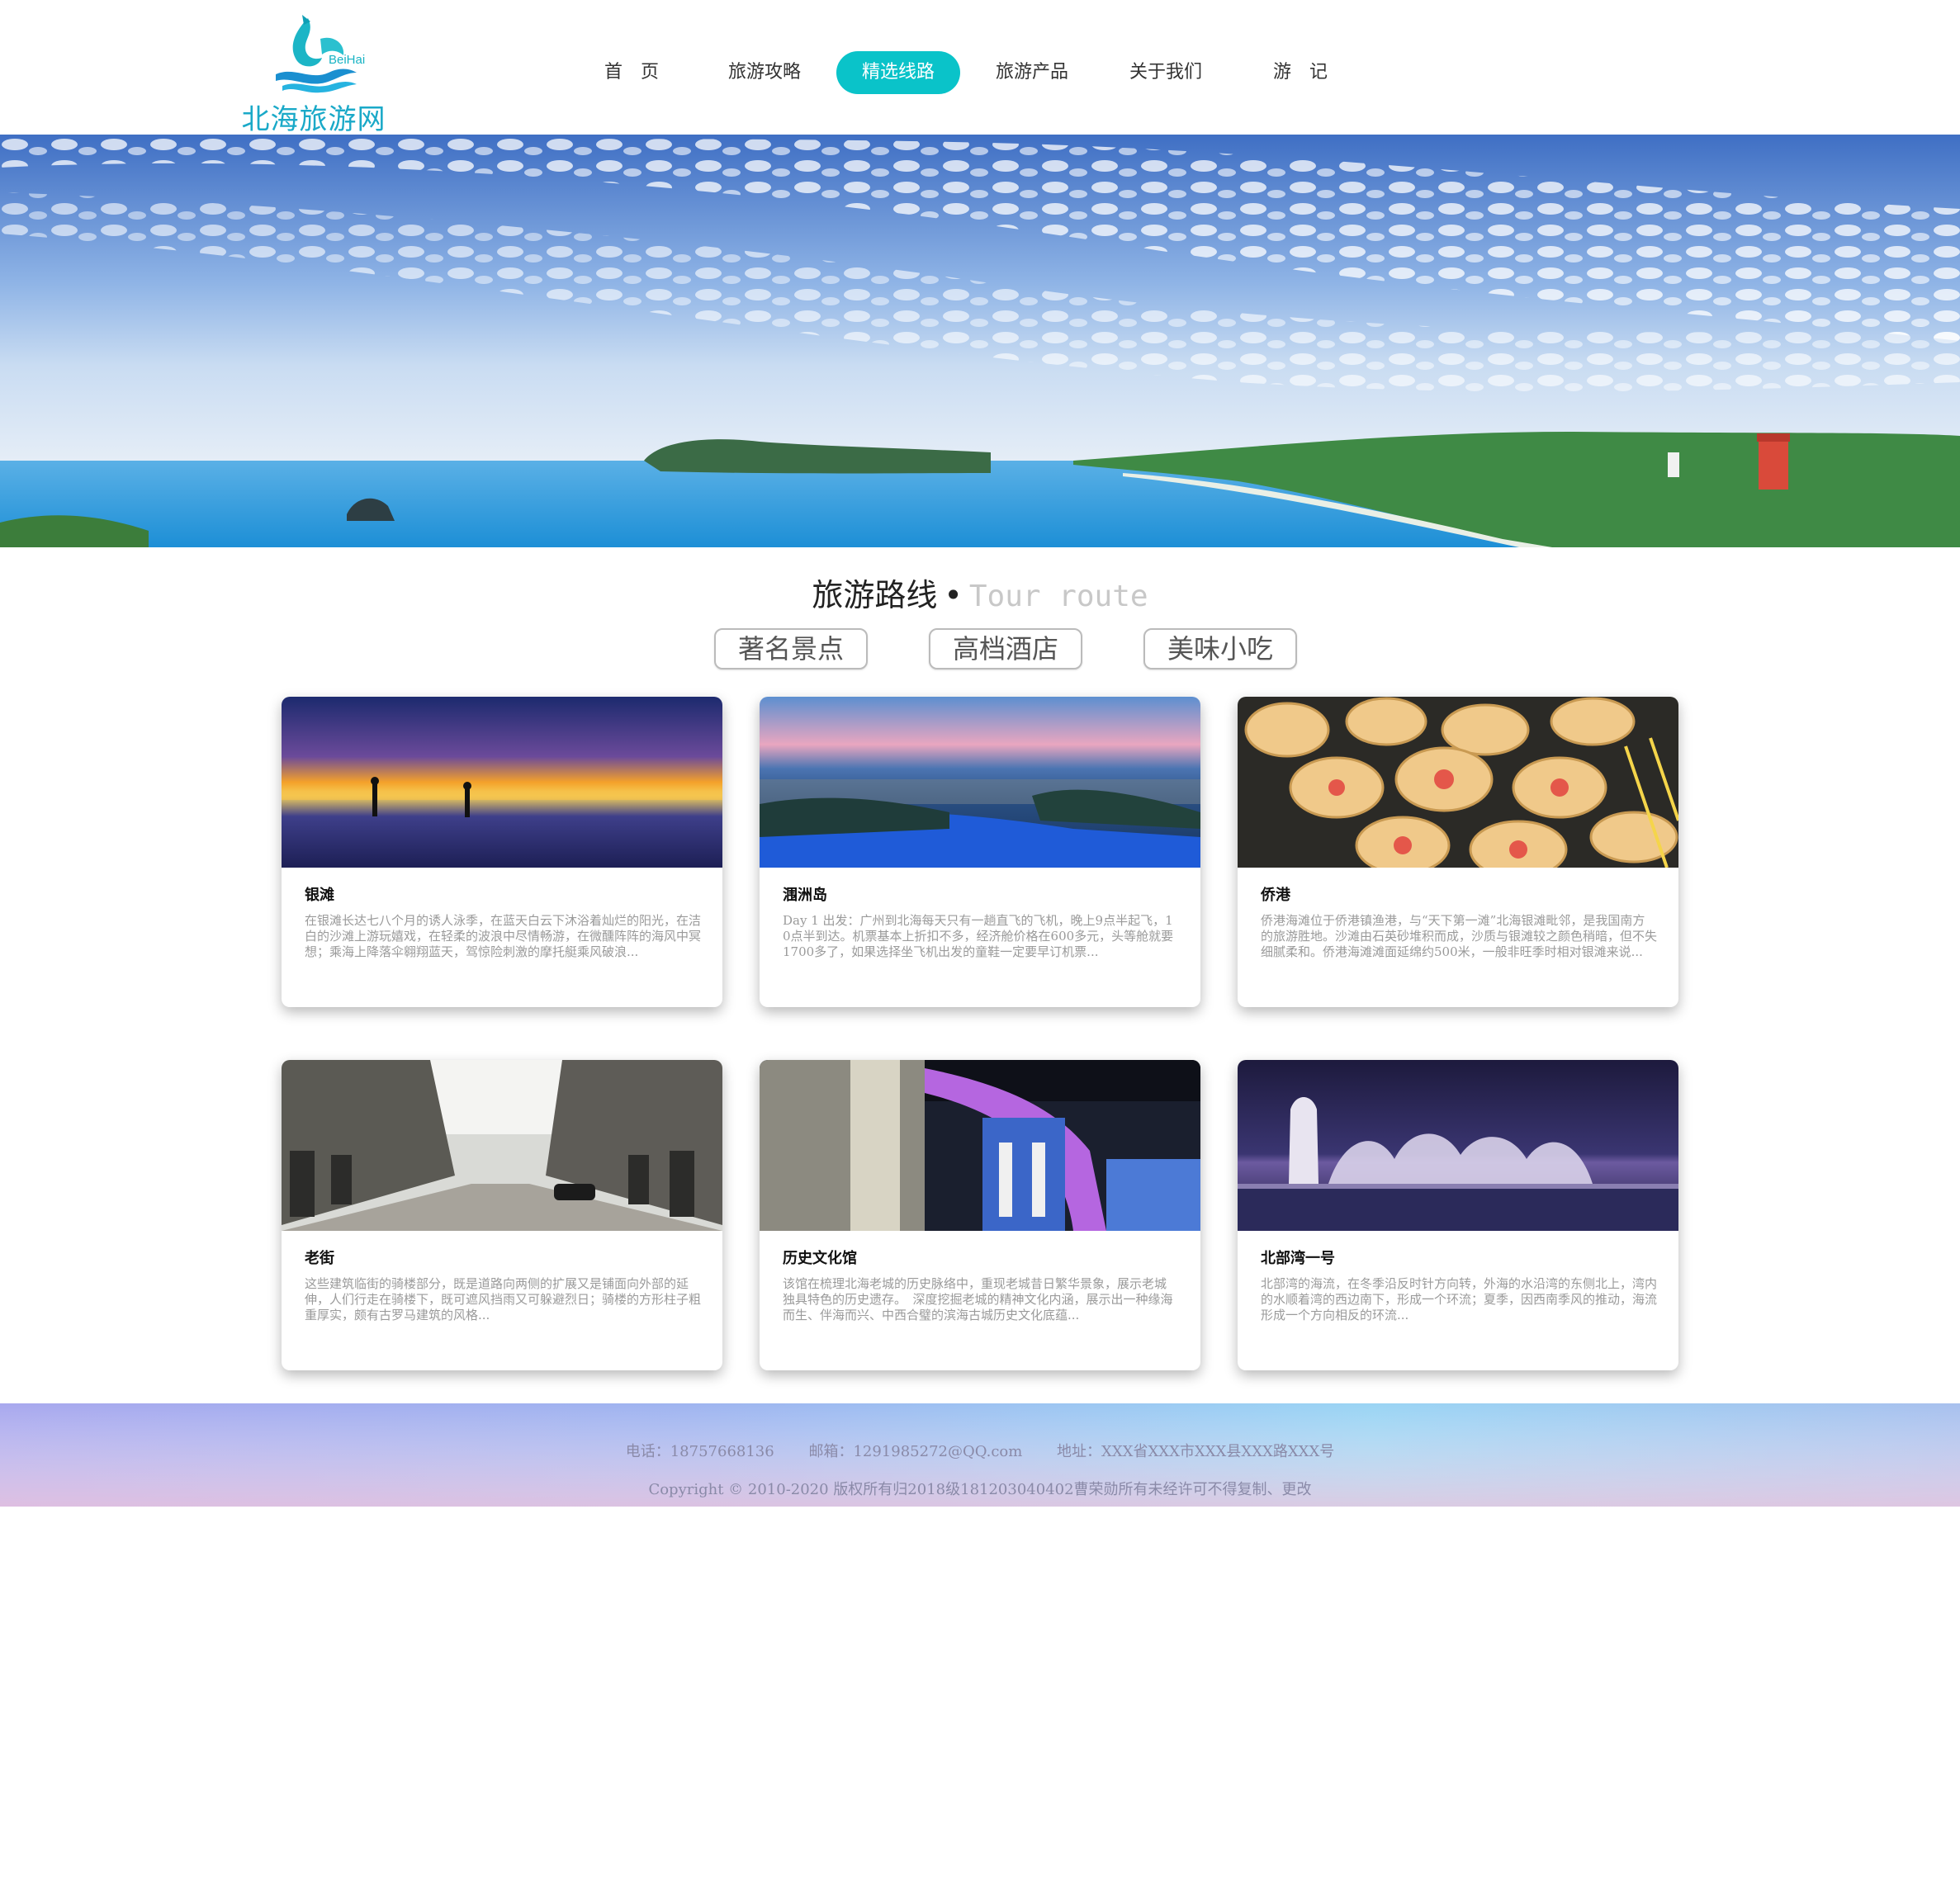 This screenshot has width=1960, height=1883. I want to click on logo-subtitle: BeiHai, so click(347, 60).